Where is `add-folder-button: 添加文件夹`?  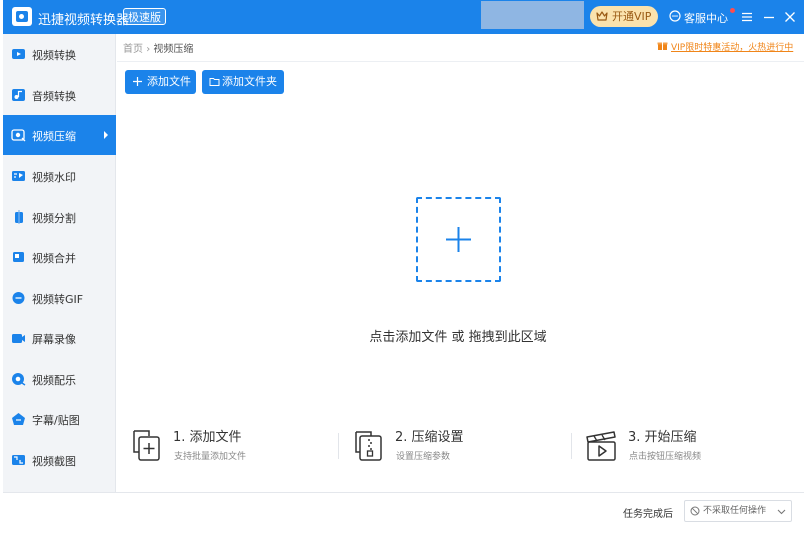 add-folder-button: 添加文件夹 is located at coordinates (243, 82).